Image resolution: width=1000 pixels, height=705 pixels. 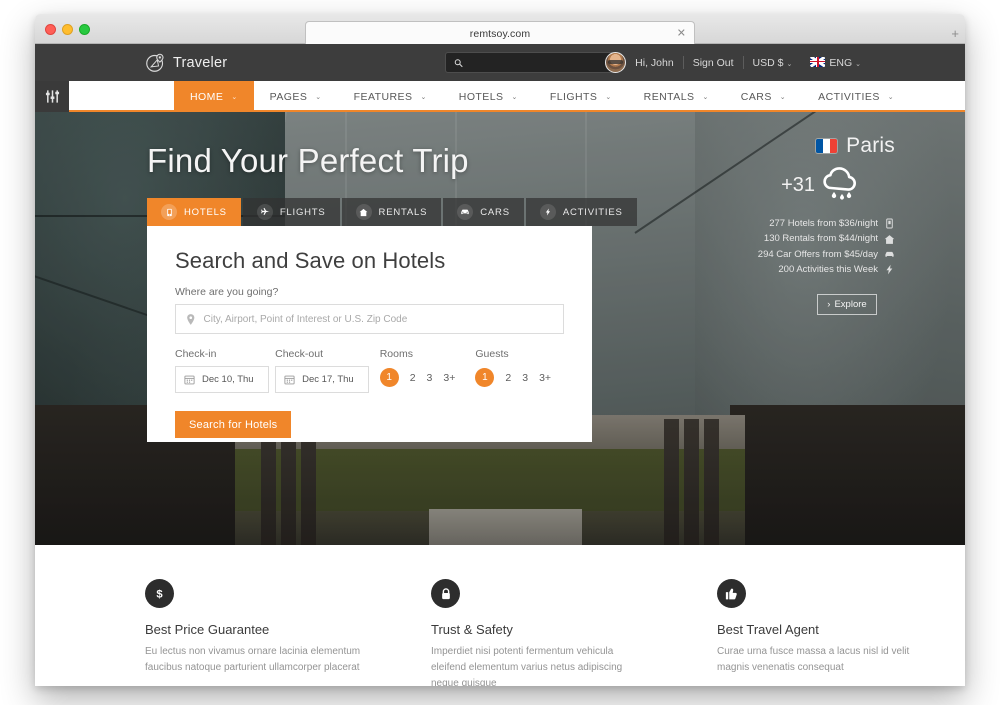 I want to click on thumbs-up-icon, so click(x=731, y=593).